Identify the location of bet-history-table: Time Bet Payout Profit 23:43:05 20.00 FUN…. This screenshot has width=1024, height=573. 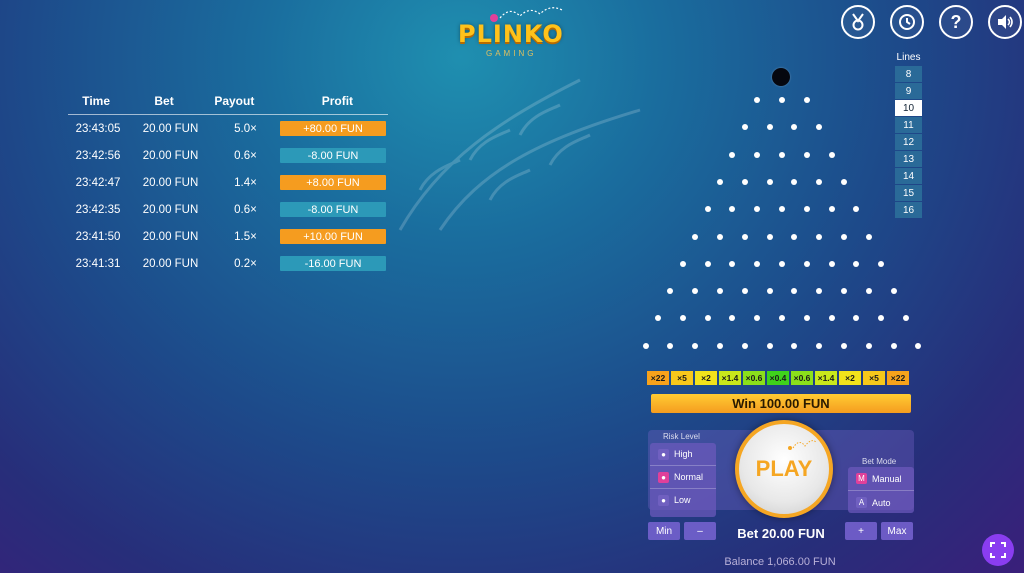
(228, 185).